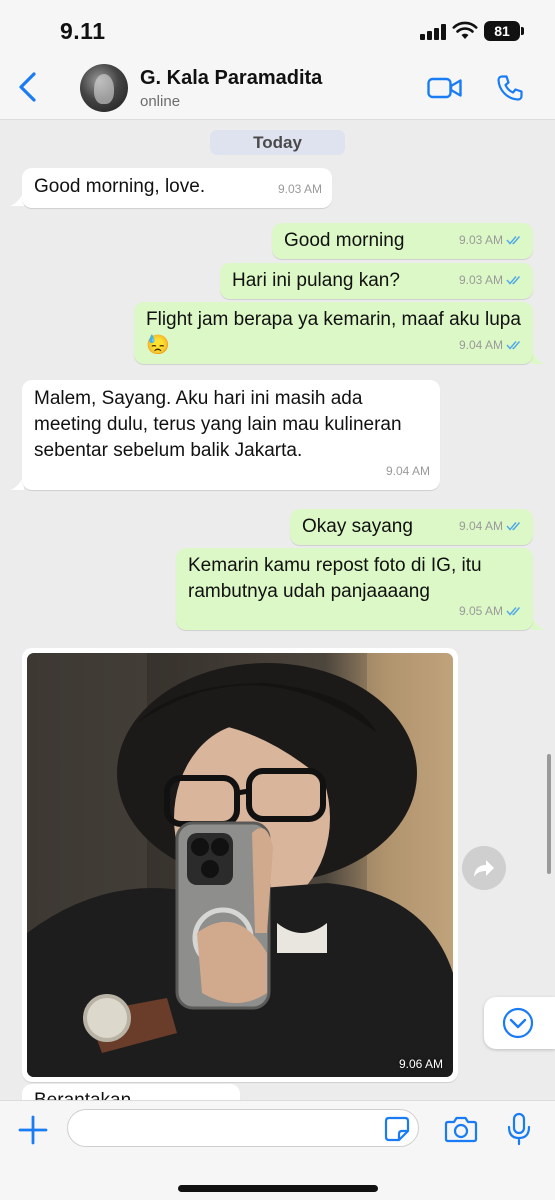  I want to click on back-chevron-icon, so click(28, 87).